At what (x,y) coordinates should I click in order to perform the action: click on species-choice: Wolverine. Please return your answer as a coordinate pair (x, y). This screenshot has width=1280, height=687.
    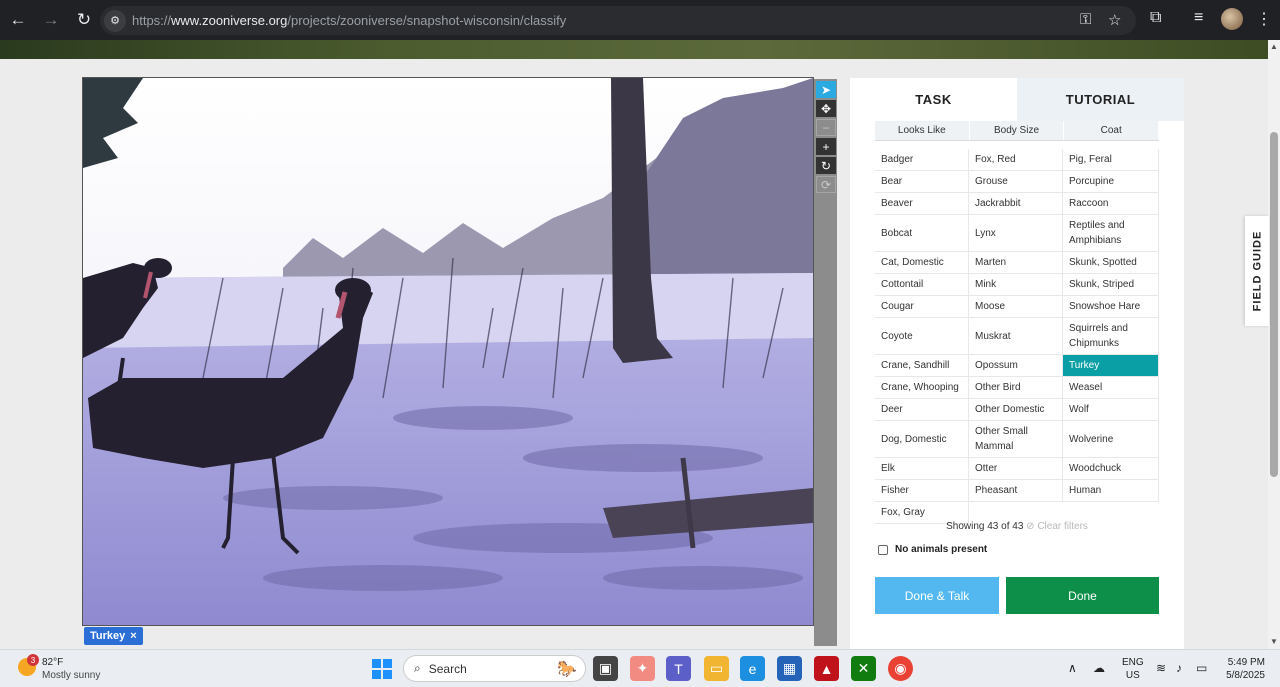
    Looking at the image, I should click on (1111, 439).